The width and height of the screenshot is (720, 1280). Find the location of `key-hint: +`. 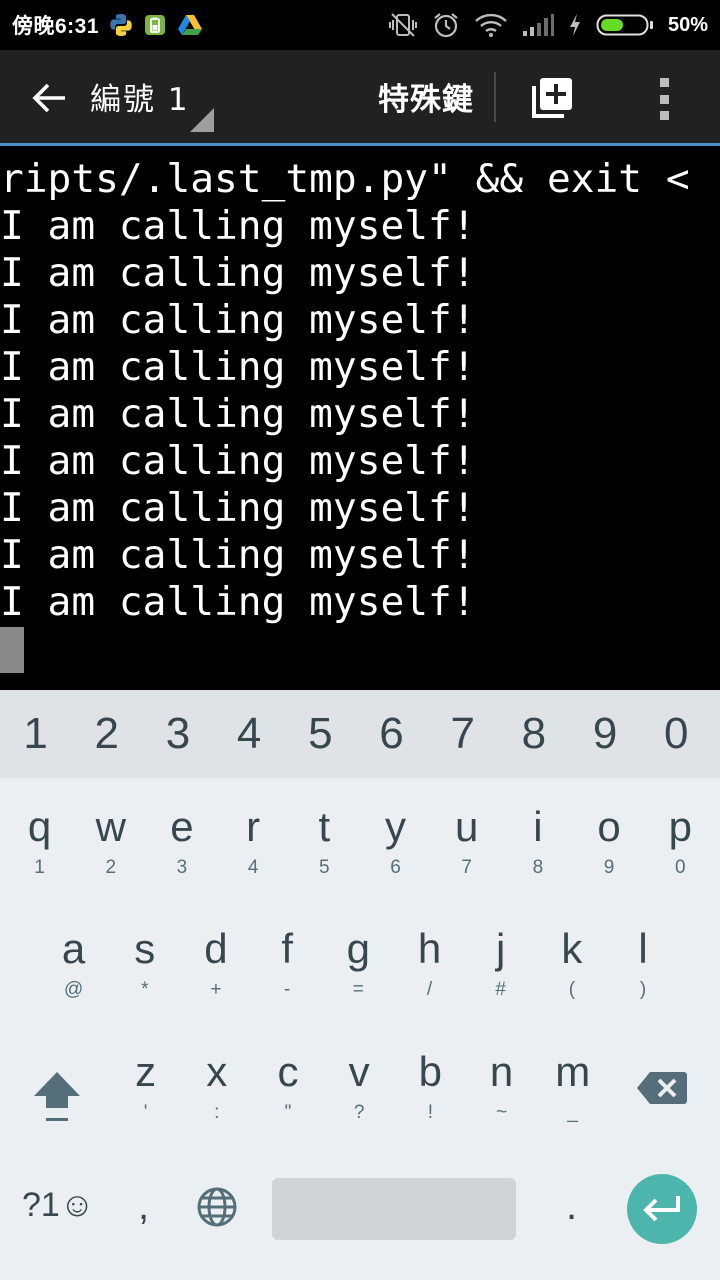

key-hint: + is located at coordinates (216, 989).